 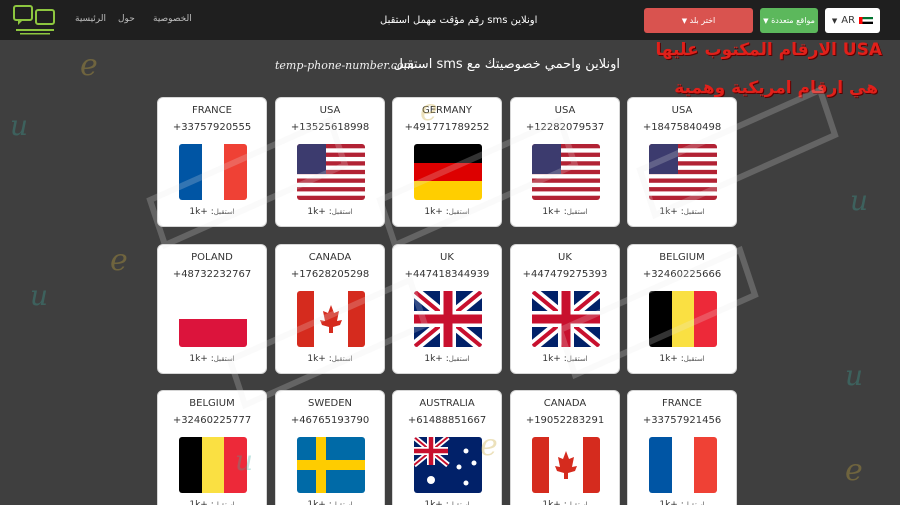 I want to click on number-card: UK +447418344939 1k+ :استقبل, so click(x=447, y=309).